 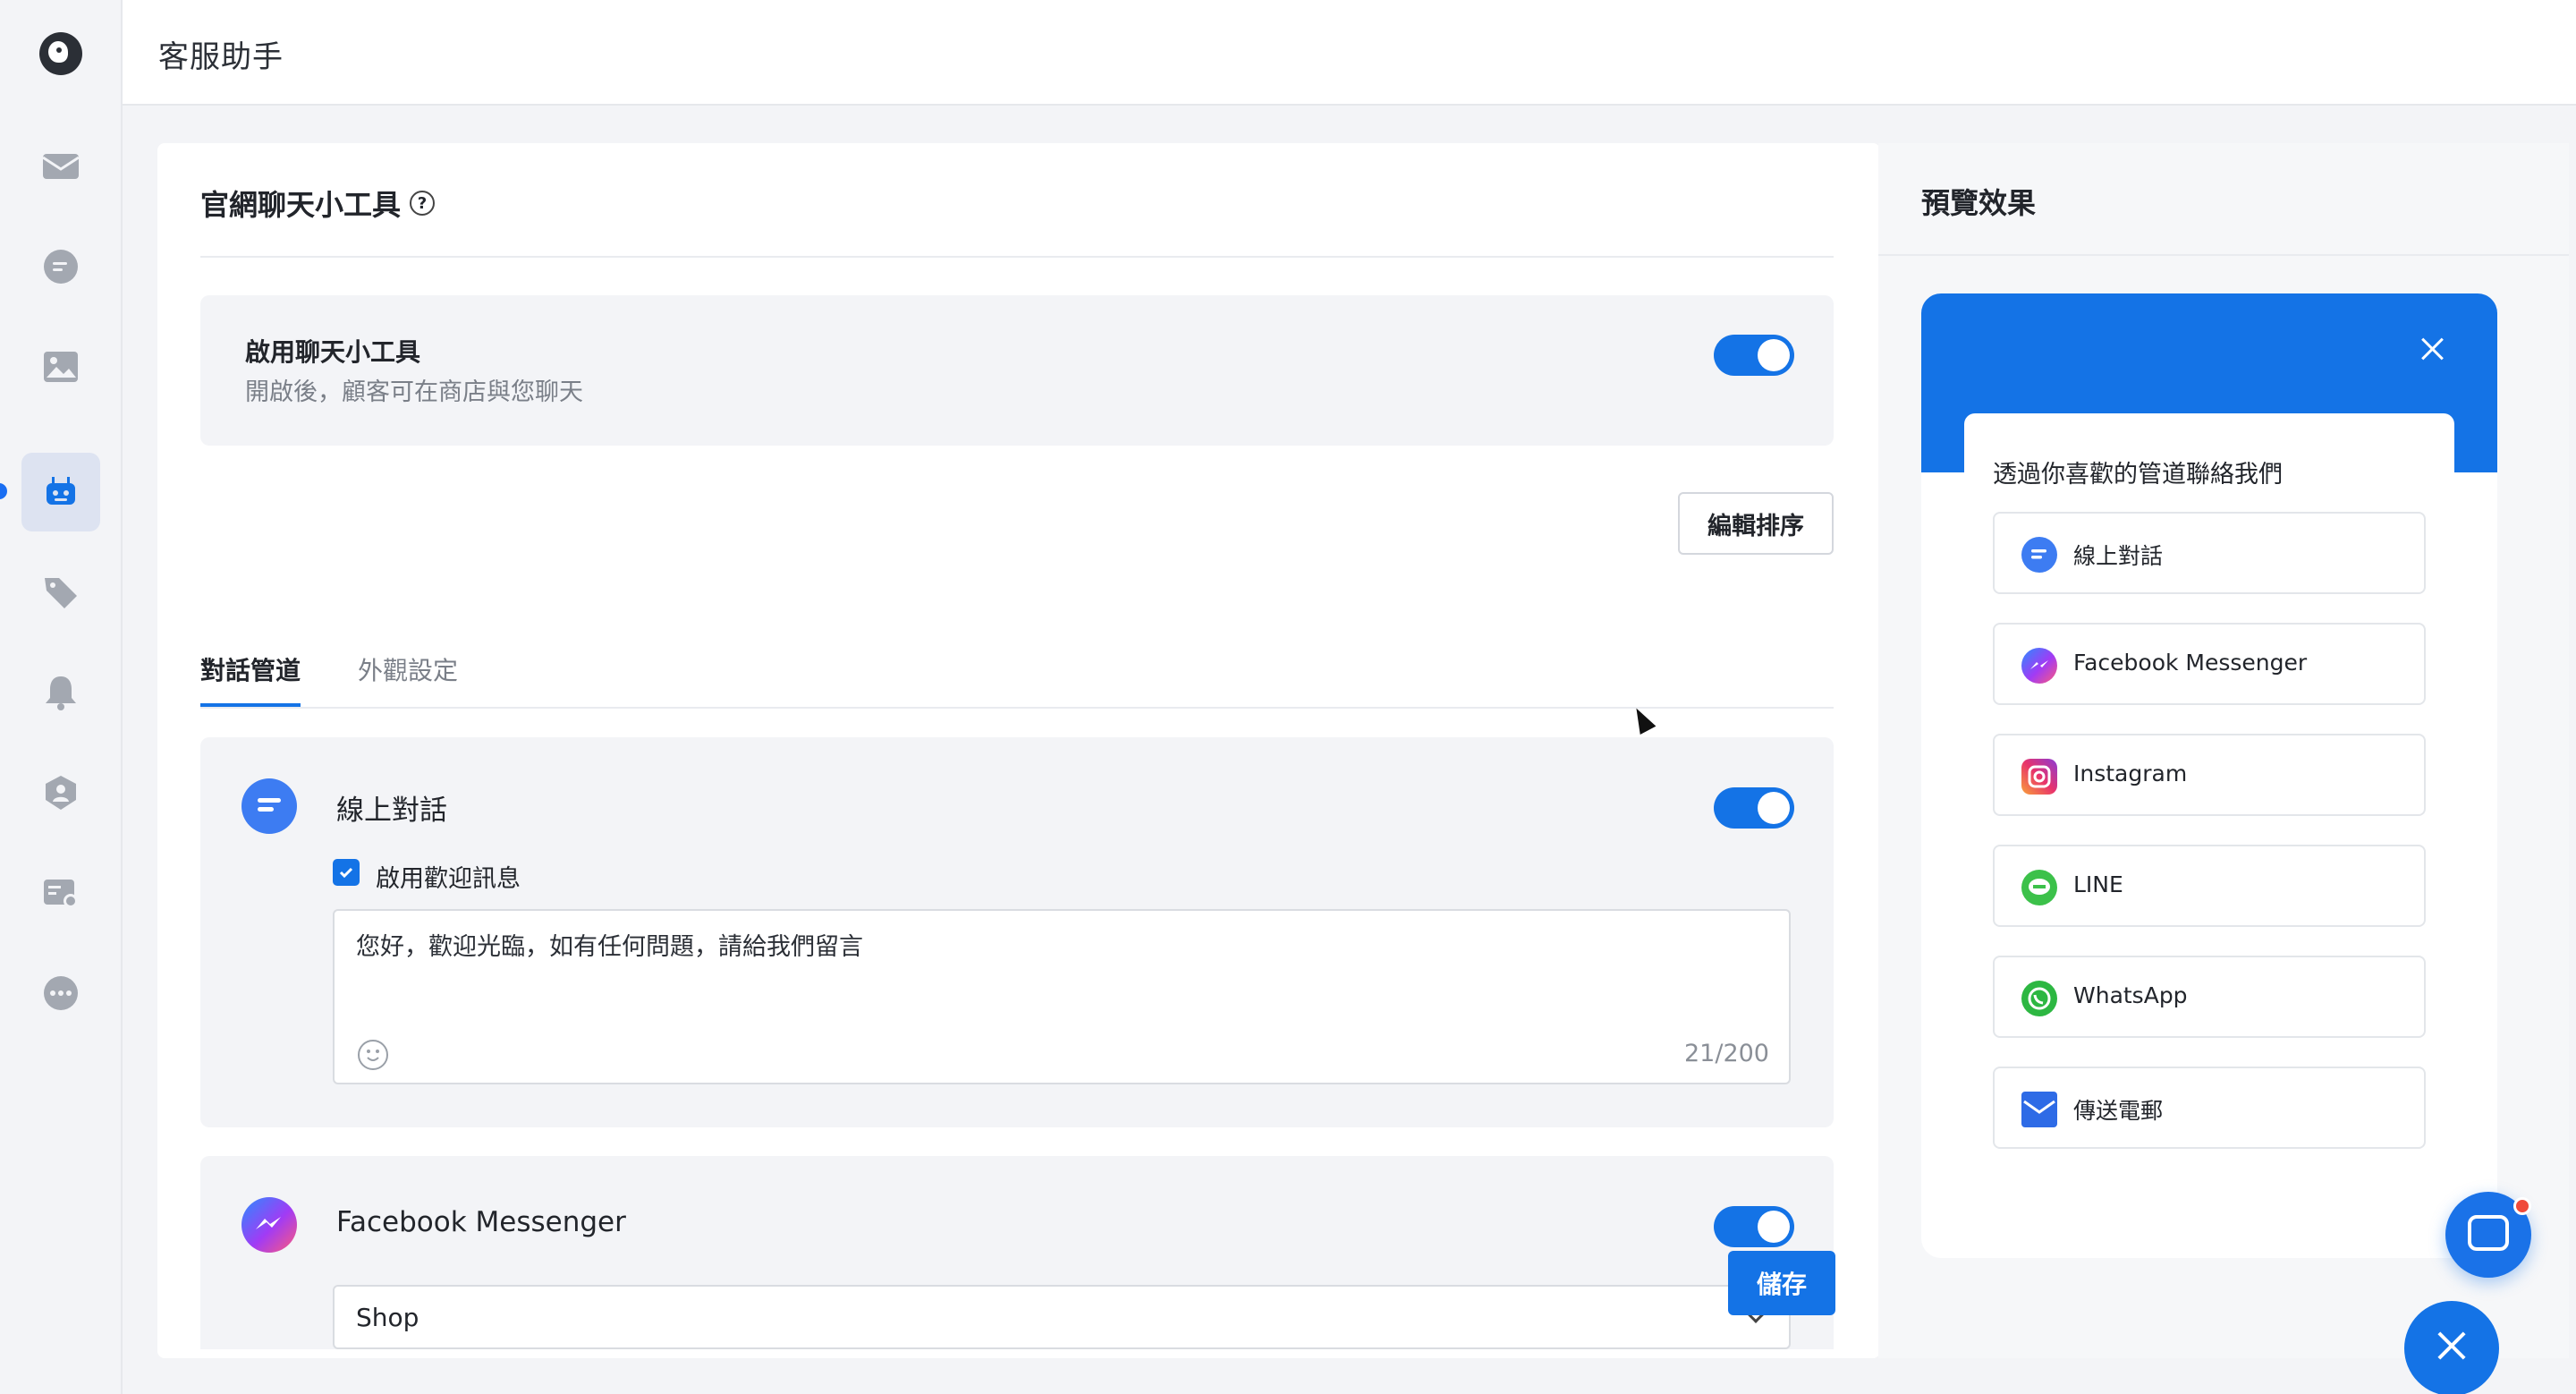 What do you see at coordinates (1979, 203) in the screenshot?
I see `preview-title: 預覽效果` at bounding box center [1979, 203].